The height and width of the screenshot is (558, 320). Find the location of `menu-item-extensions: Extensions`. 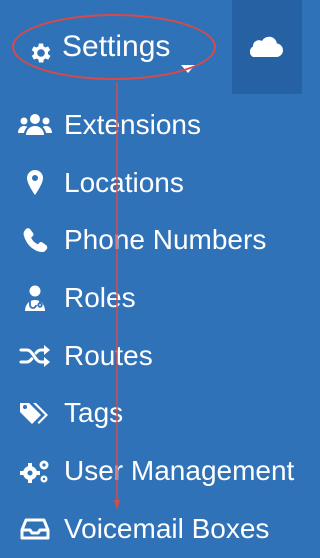

menu-item-extensions: Extensions is located at coordinates (151, 125).